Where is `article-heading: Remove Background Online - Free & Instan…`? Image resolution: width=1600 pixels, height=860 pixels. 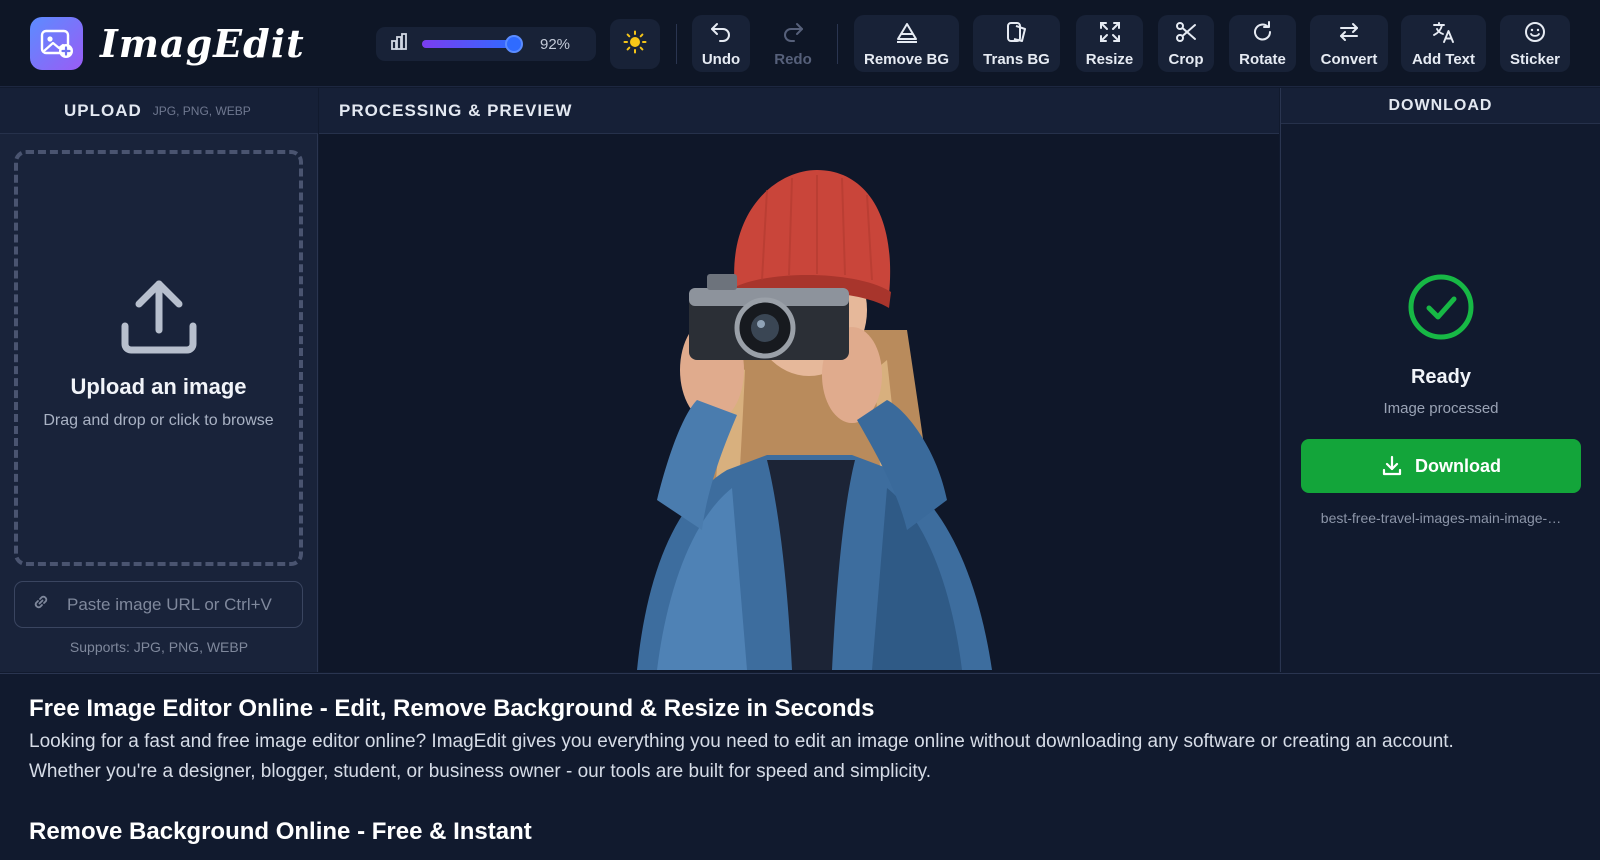
article-heading: Remove Background Online - Free & Instan… is located at coordinates (280, 831).